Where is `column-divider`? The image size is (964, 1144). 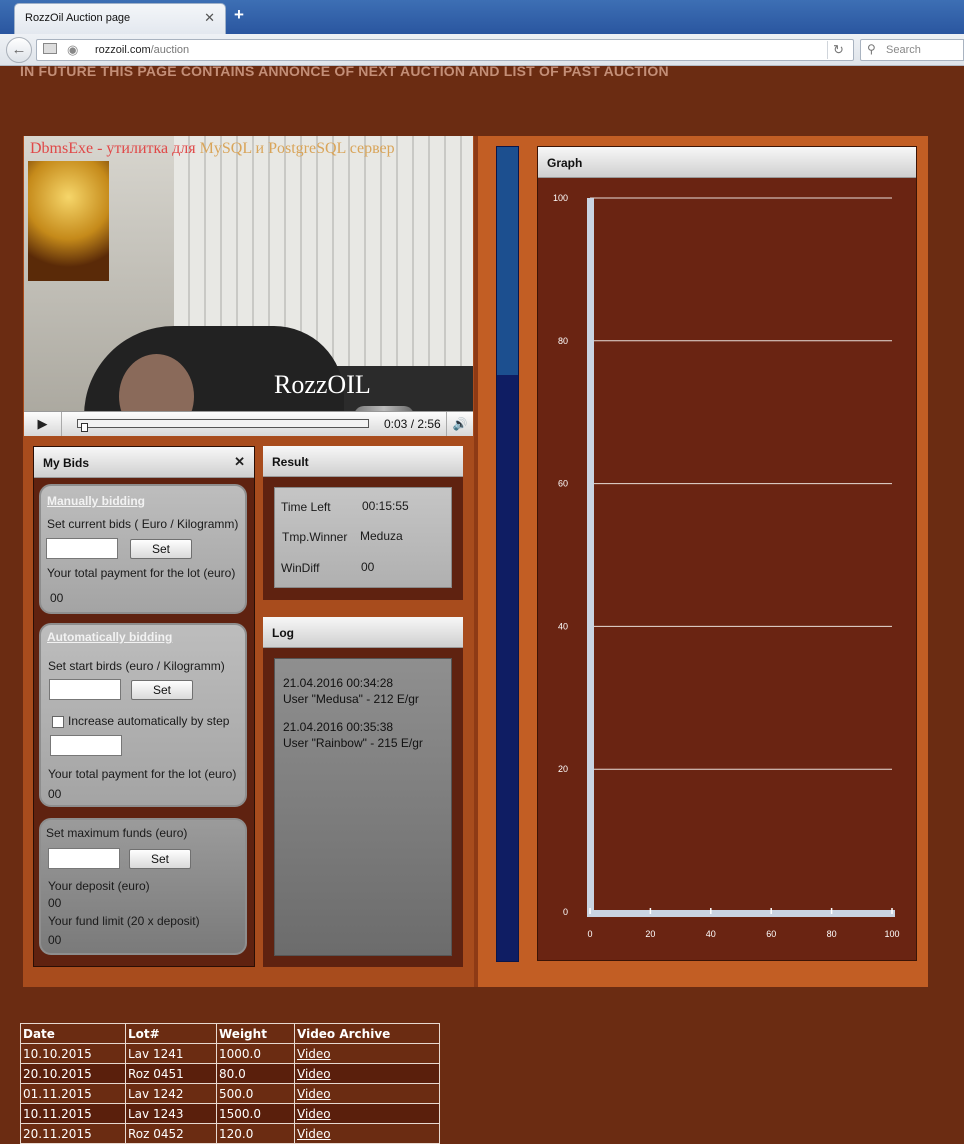 column-divider is located at coordinates (476, 561).